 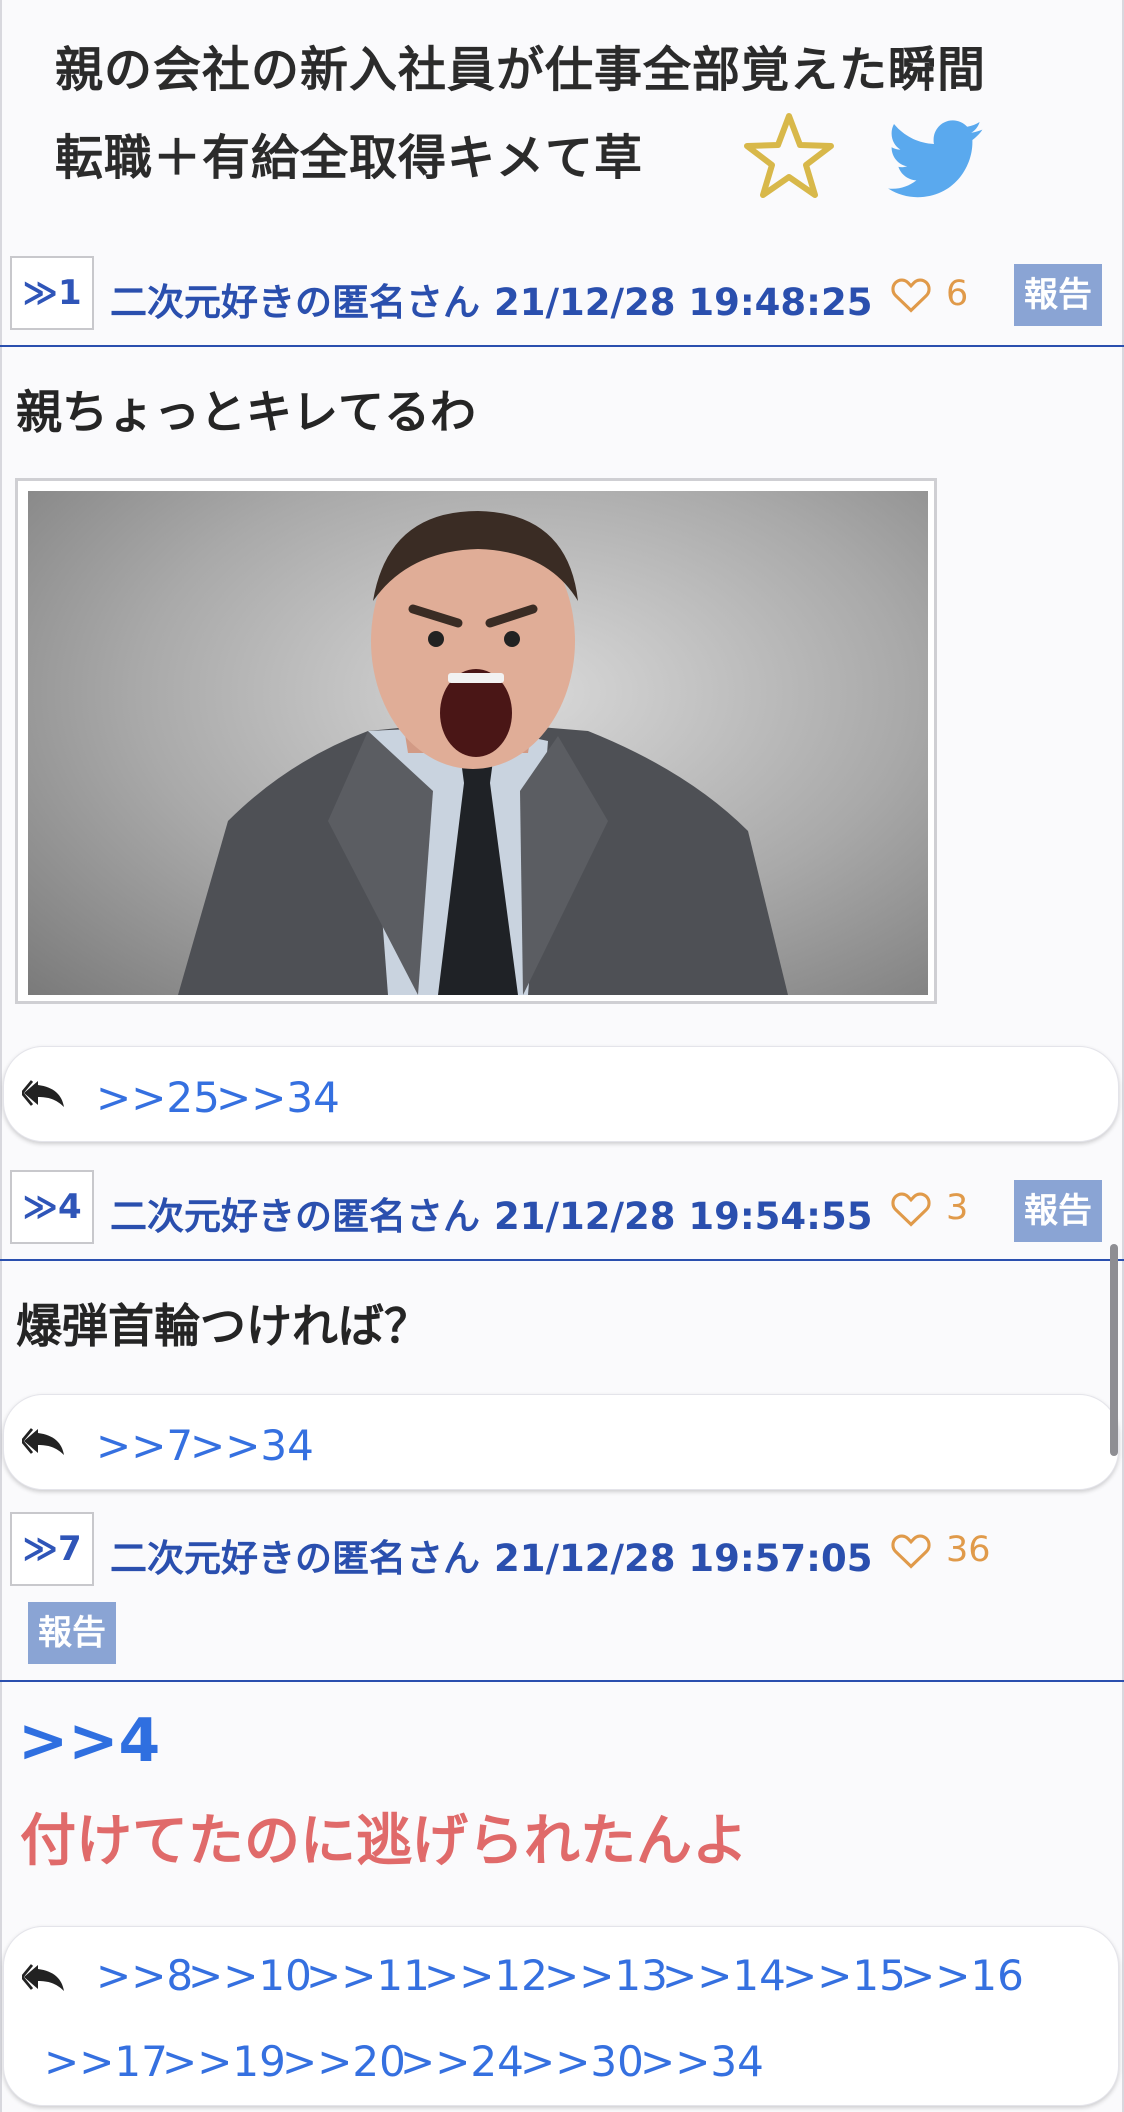 I want to click on post-meta: 二次元好きの匿名さん 21/12/28 19:54:55, so click(x=491, y=1213).